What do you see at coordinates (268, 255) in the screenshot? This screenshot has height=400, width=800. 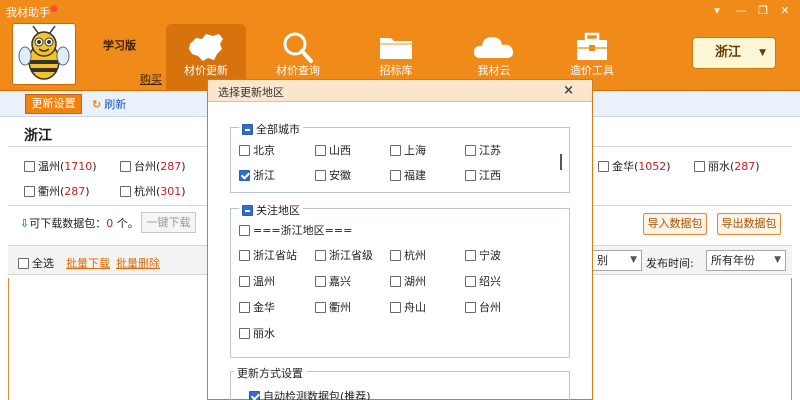 I see `region-option: 浙江省站` at bounding box center [268, 255].